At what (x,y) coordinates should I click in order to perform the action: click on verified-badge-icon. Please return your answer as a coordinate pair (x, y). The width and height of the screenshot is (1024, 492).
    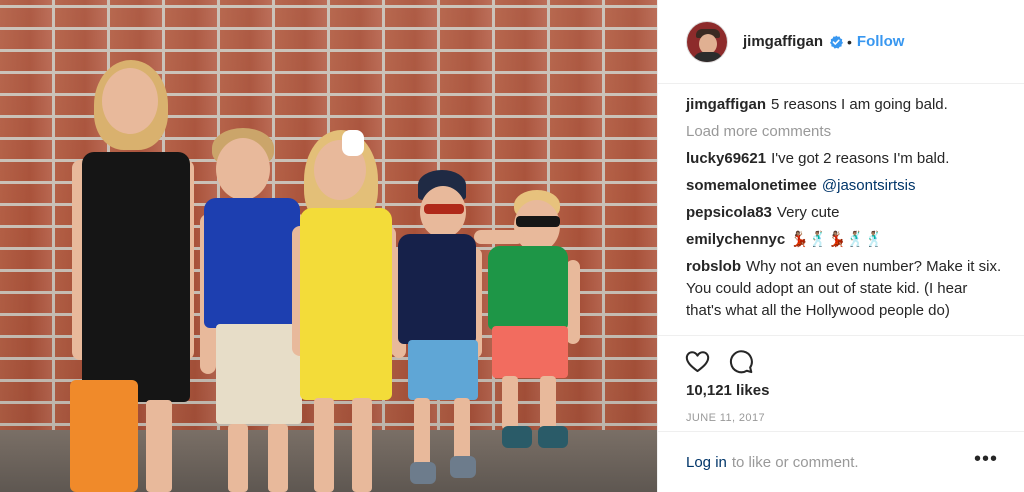
    Looking at the image, I should click on (837, 42).